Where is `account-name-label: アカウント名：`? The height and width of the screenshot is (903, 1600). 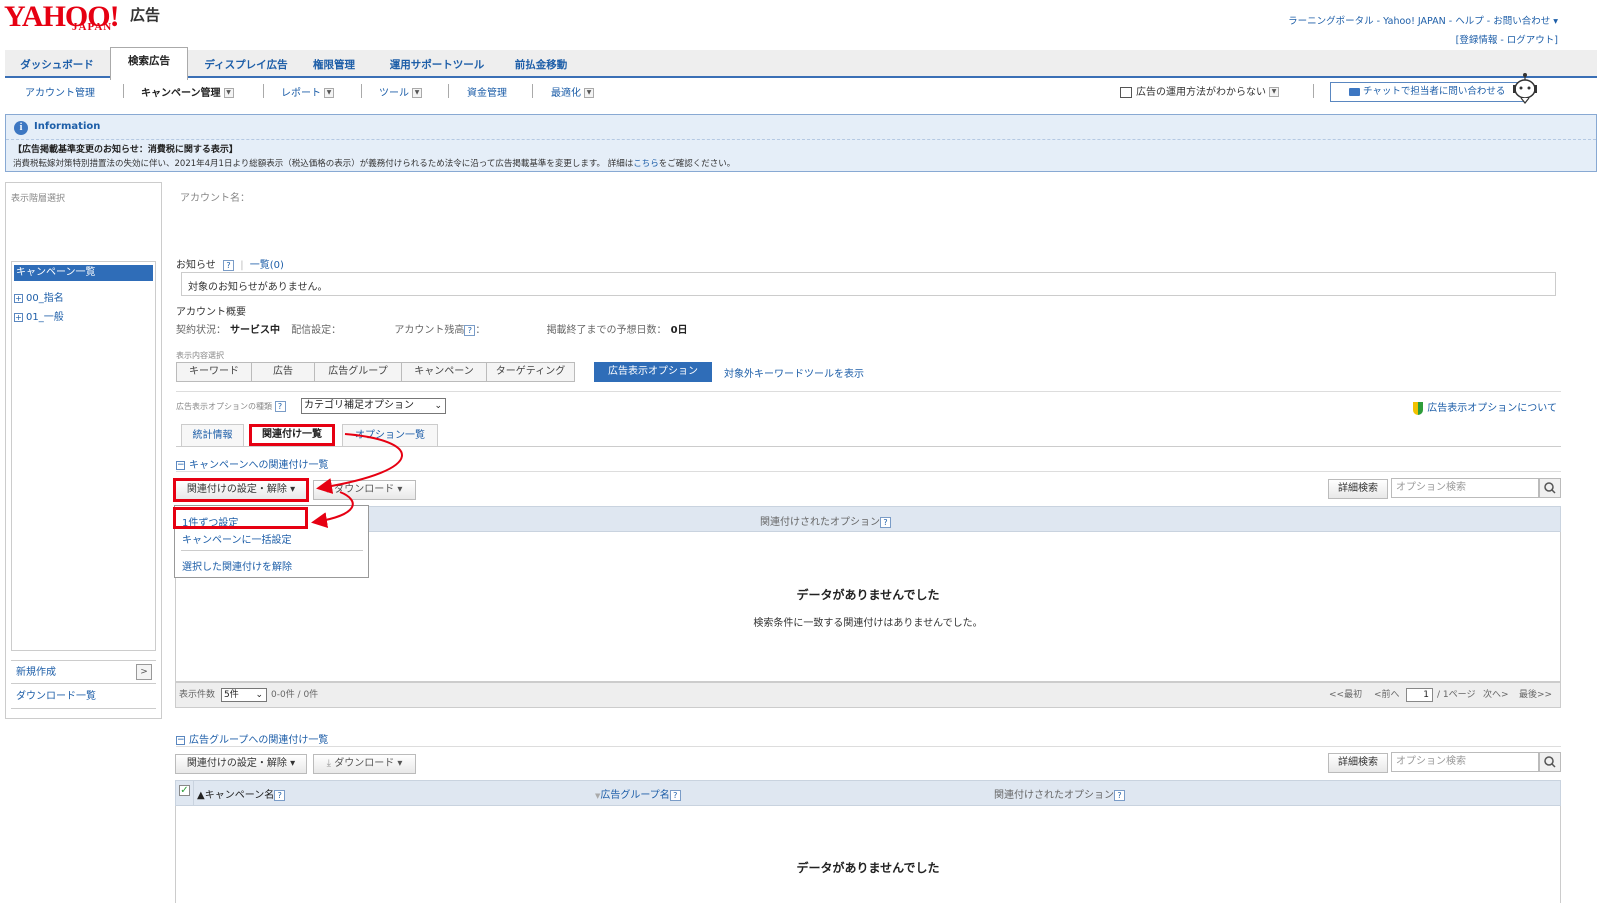 account-name-label: アカウント名： is located at coordinates (215, 198).